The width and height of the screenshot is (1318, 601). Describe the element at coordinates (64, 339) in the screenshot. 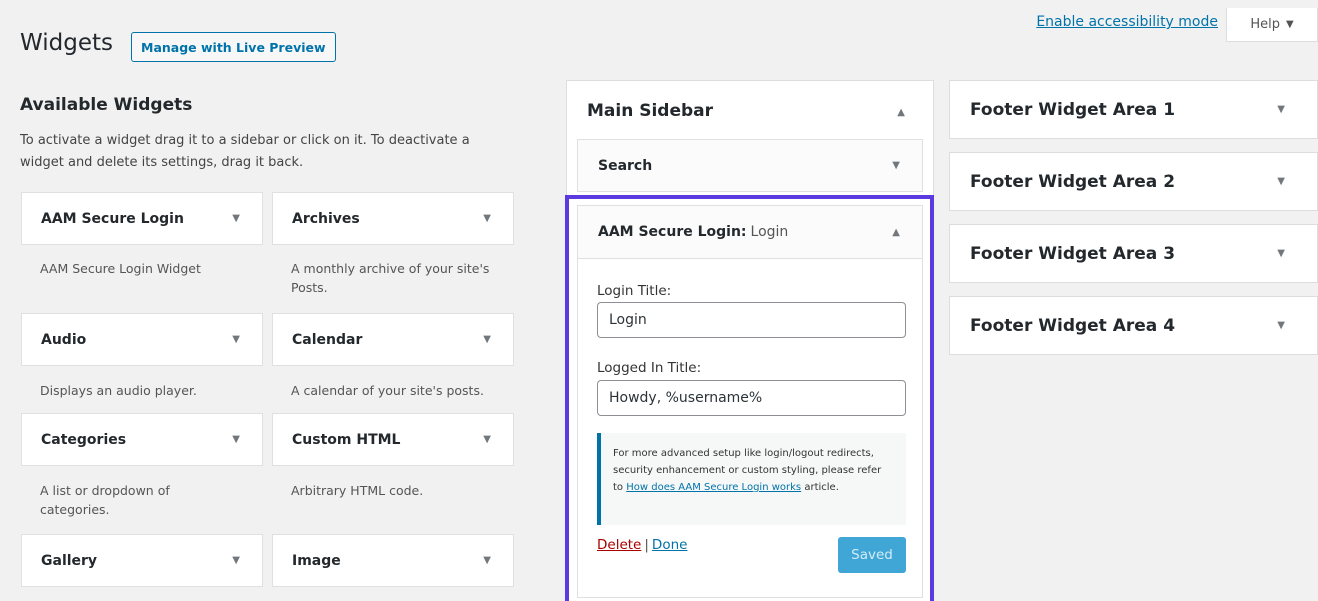

I see `widget-title: Audio` at that location.